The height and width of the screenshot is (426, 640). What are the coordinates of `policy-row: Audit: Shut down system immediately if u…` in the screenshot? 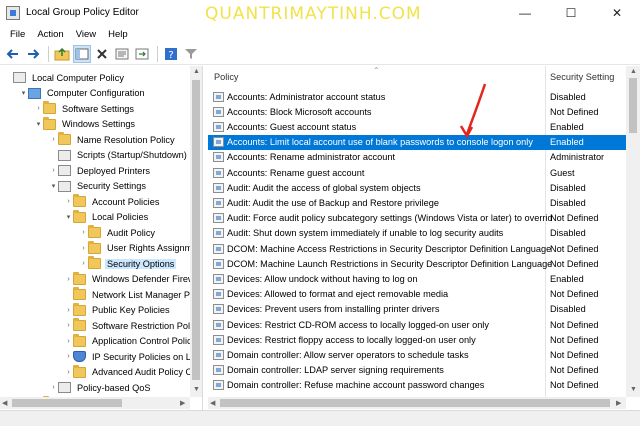 It's located at (417, 233).